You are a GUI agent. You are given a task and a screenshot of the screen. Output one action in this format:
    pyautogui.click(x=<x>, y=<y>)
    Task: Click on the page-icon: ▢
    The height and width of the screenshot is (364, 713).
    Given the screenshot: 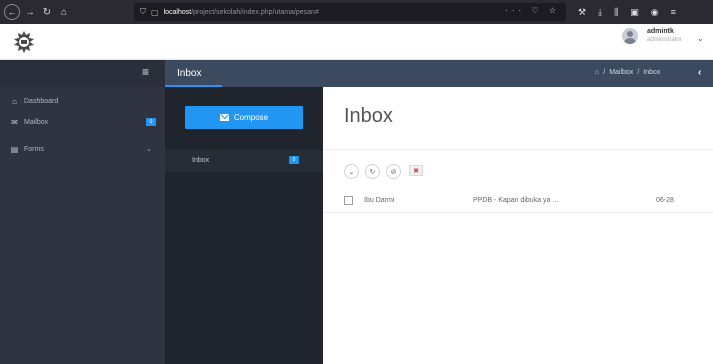 What is the action you would take?
    pyautogui.click(x=155, y=12)
    